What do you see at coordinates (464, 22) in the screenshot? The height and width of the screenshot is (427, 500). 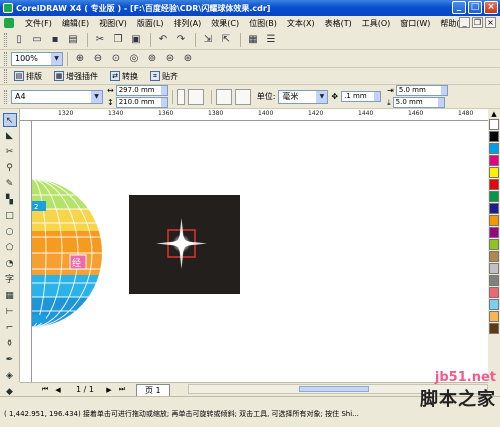 I see `doc-minimize-button: _` at bounding box center [464, 22].